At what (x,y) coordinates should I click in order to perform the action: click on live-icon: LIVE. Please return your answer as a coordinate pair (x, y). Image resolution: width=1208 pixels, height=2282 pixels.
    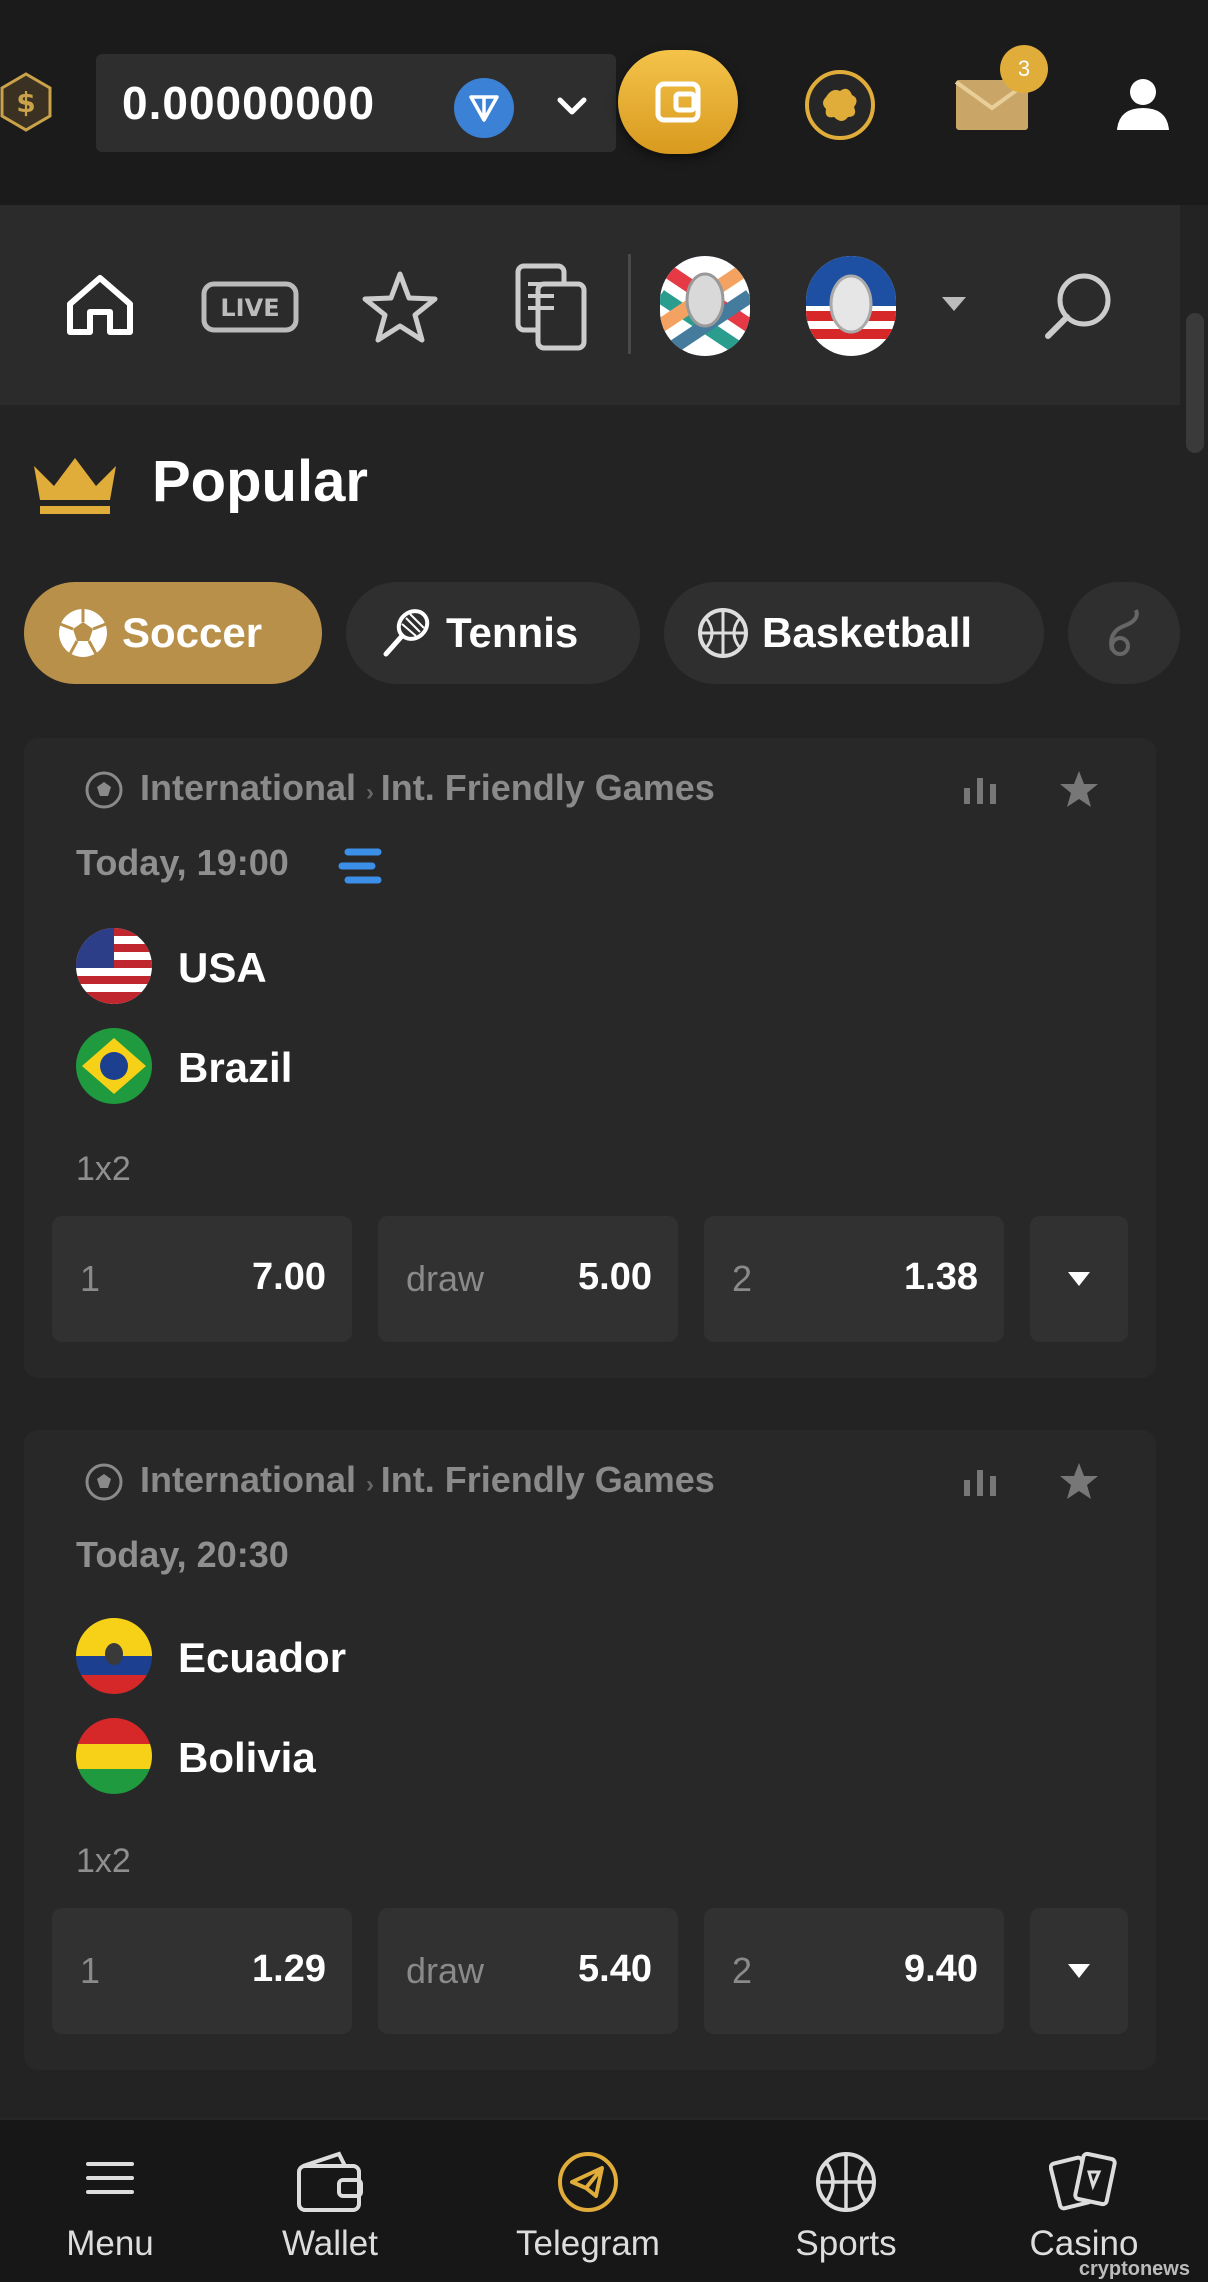
    Looking at the image, I should click on (250, 309).